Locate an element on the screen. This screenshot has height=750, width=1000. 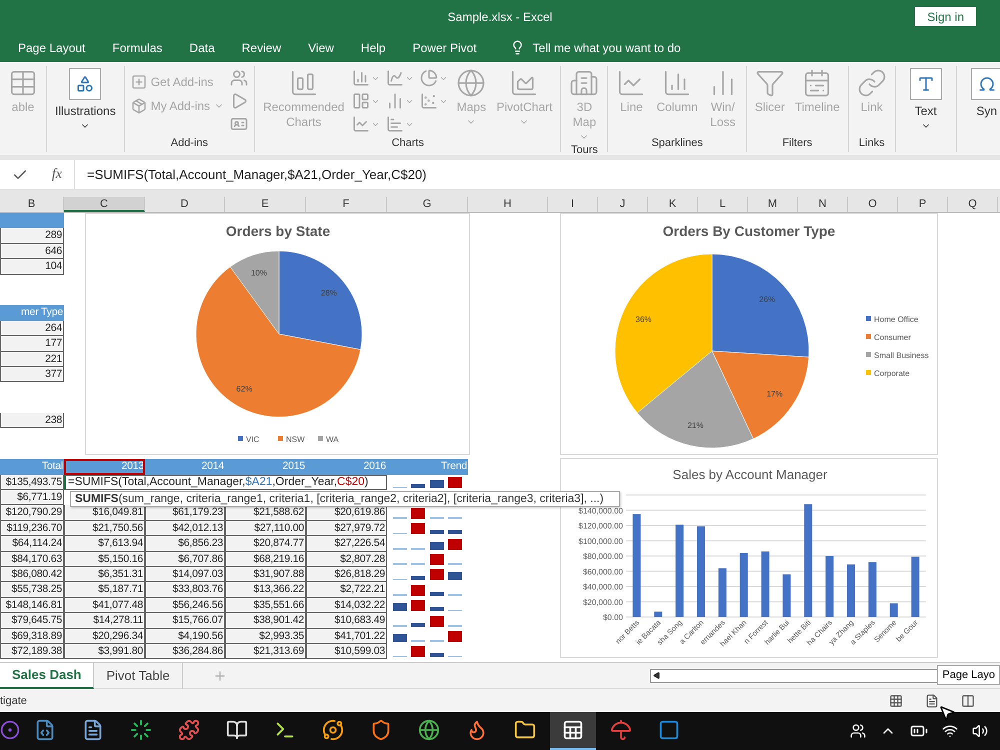
table-header-cell: 2016 is located at coordinates (346, 467).